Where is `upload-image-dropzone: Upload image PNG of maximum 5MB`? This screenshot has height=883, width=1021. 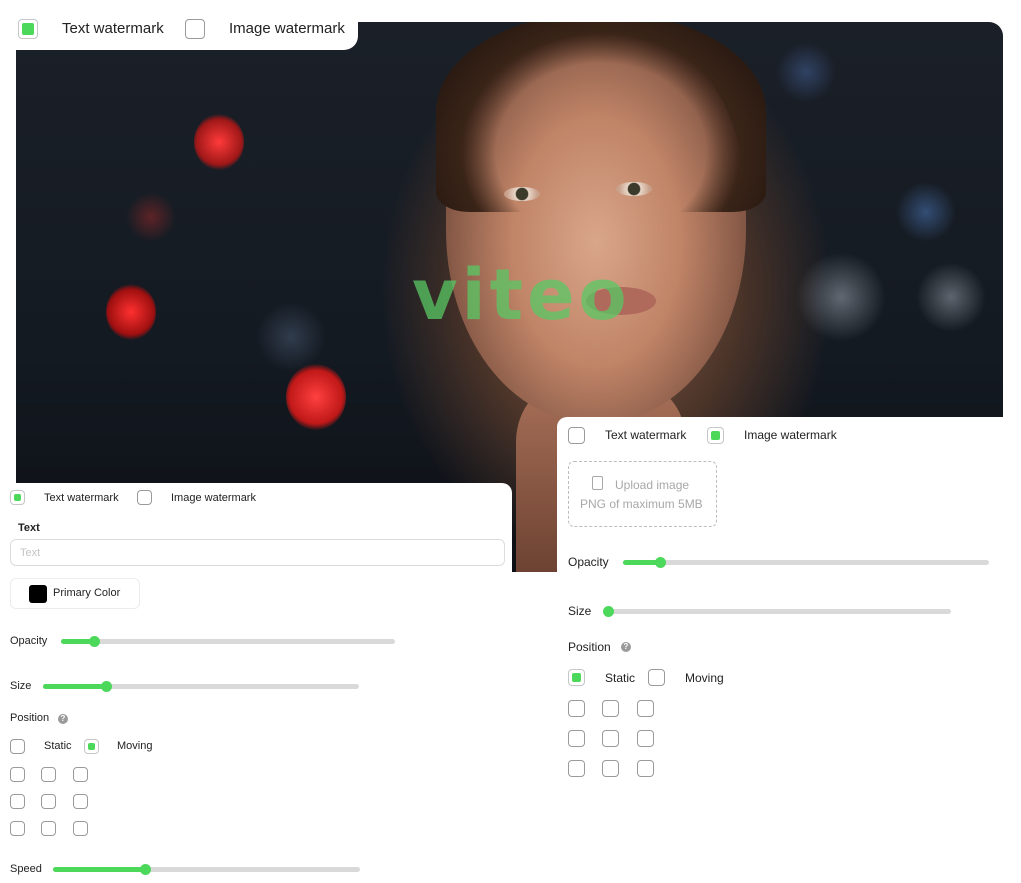
upload-image-dropzone: Upload image PNG of maximum 5MB is located at coordinates (642, 494).